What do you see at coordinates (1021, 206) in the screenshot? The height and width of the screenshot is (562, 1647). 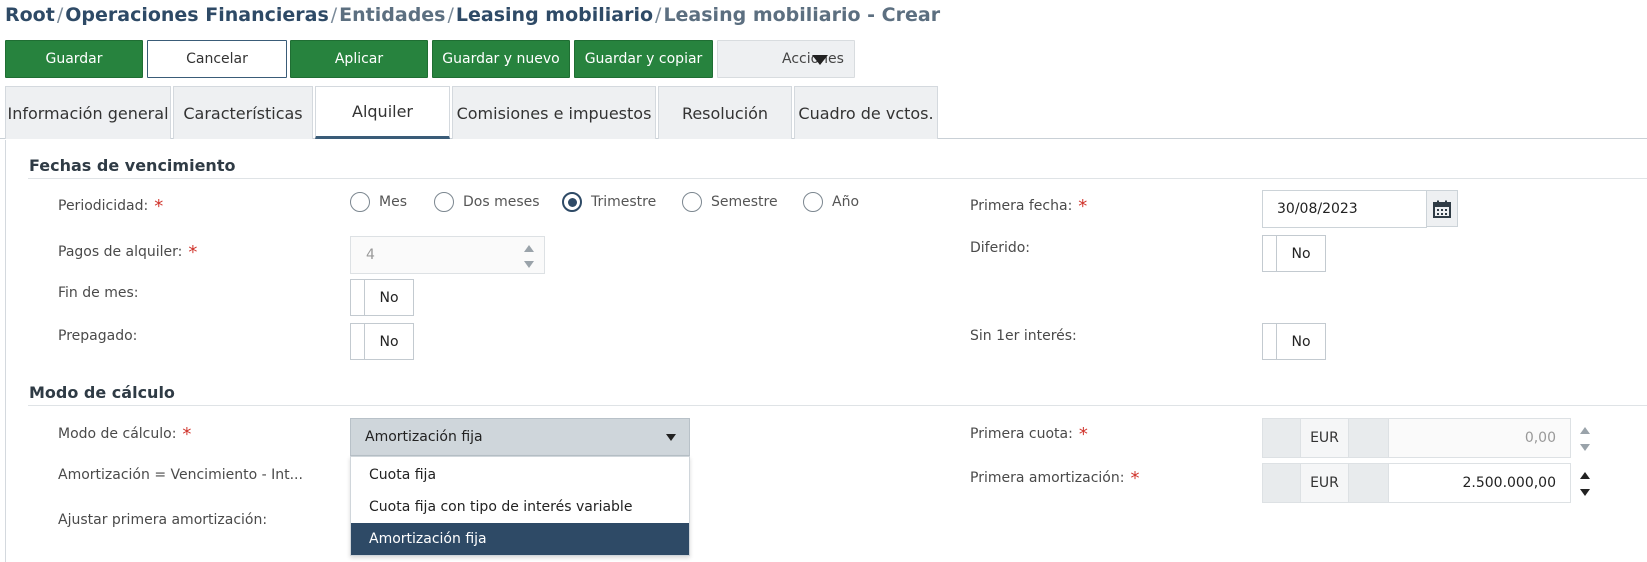 I see `primera-fecha-label-text: Primera fecha:` at bounding box center [1021, 206].